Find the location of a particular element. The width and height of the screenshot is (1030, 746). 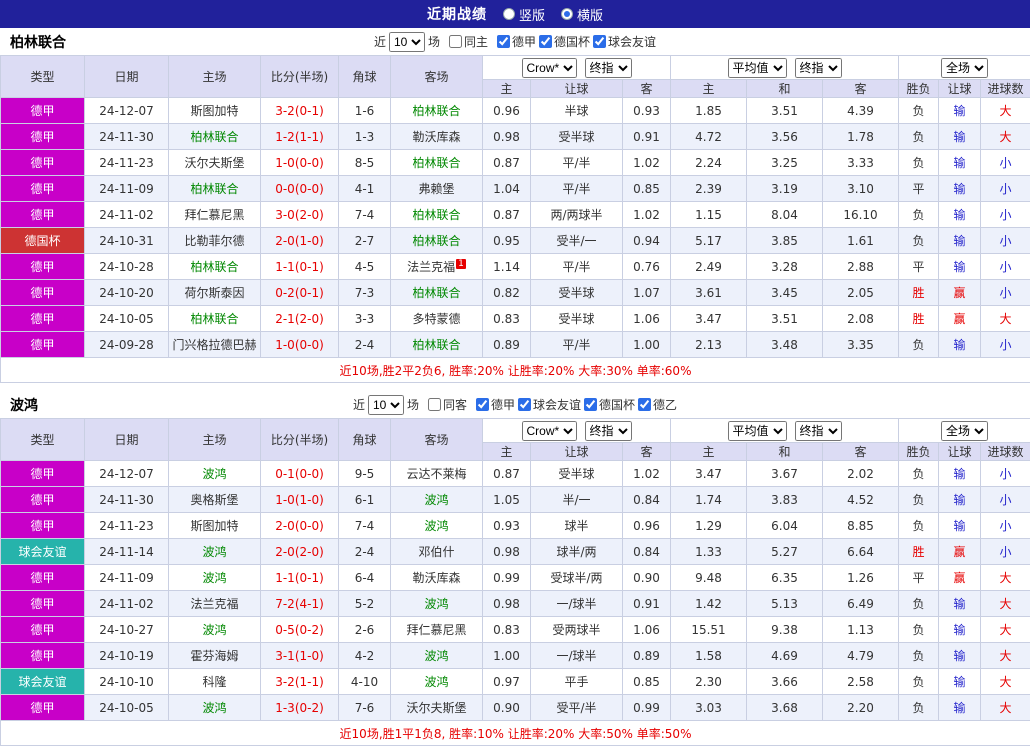

avg-home-odds: 2.24 is located at coordinates (709, 163).